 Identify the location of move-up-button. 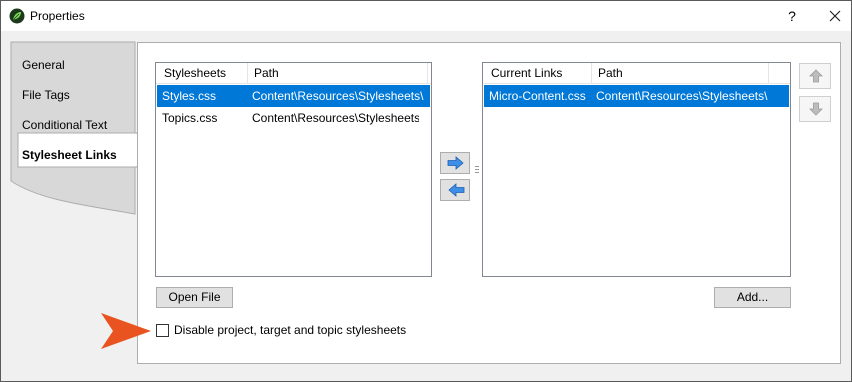
(815, 76).